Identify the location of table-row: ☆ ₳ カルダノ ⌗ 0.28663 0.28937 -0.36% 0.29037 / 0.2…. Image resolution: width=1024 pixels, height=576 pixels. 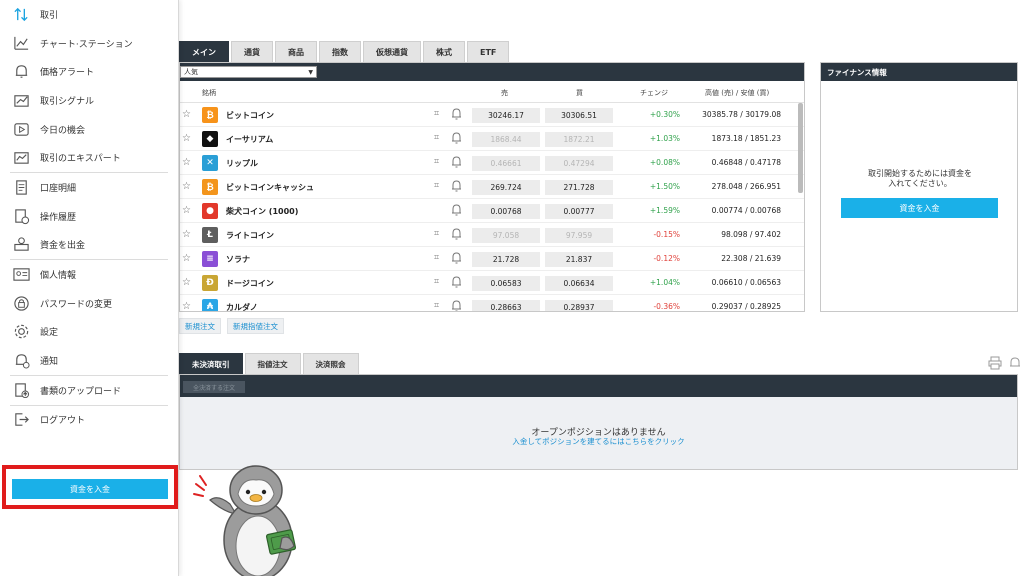
(492, 303).